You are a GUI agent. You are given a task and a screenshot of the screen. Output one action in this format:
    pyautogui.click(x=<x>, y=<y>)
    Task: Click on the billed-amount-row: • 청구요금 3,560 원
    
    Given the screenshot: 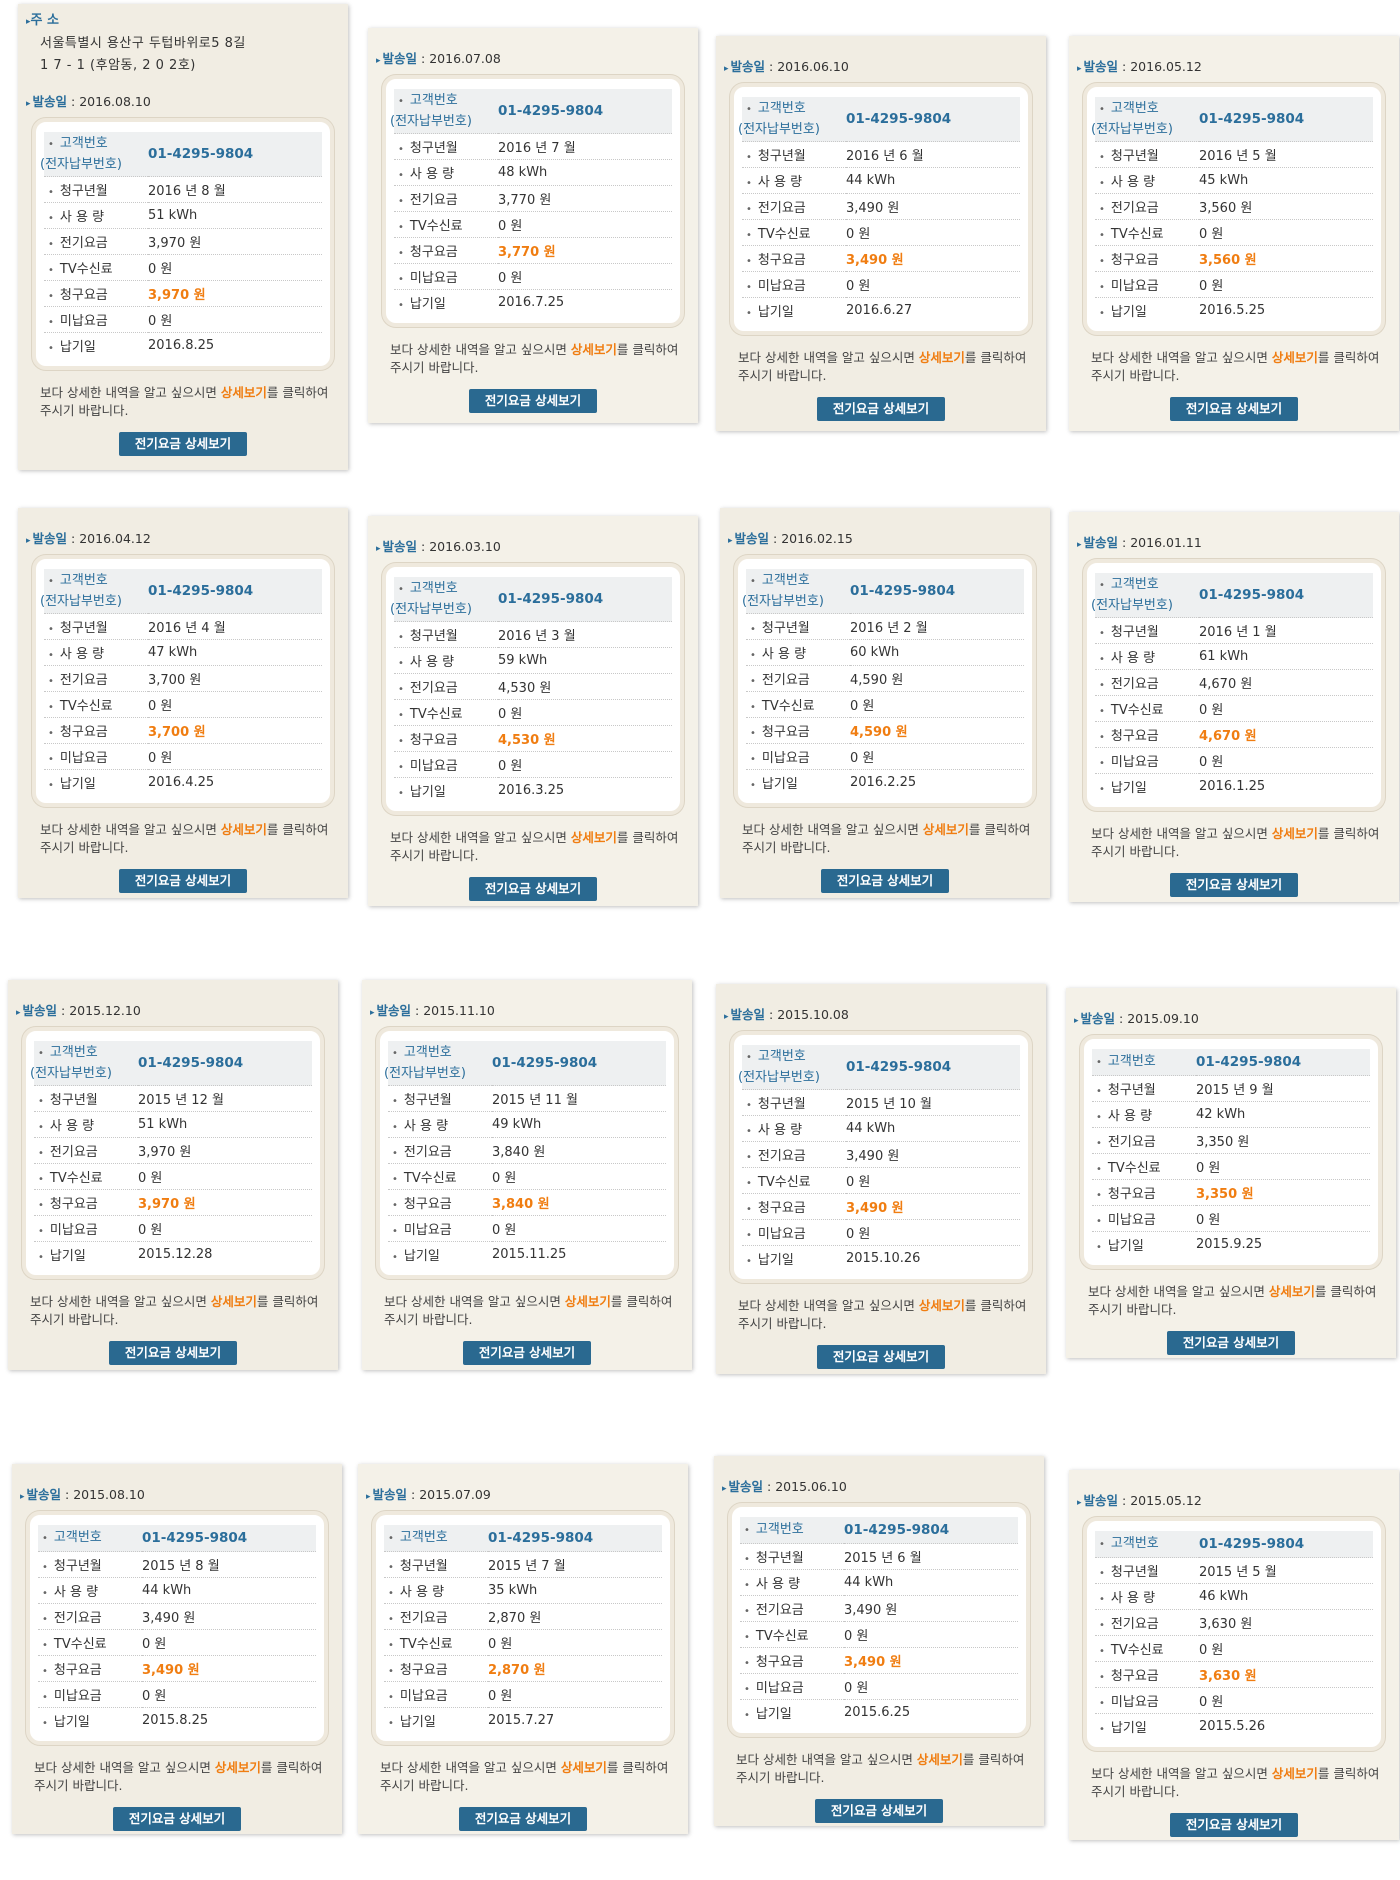 What is the action you would take?
    pyautogui.click(x=1234, y=258)
    